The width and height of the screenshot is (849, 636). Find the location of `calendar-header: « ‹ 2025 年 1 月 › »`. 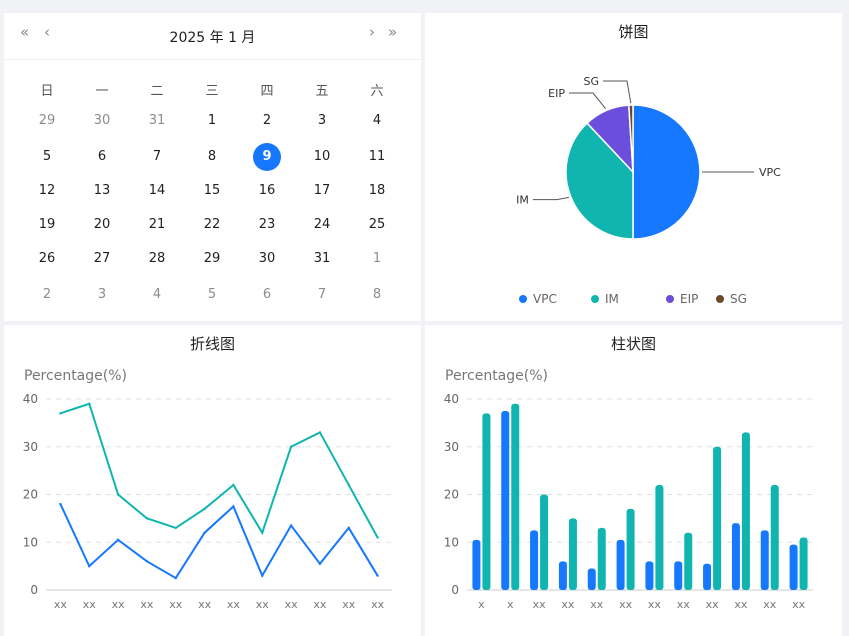

calendar-header: « ‹ 2025 年 1 月 › » is located at coordinates (212, 36).